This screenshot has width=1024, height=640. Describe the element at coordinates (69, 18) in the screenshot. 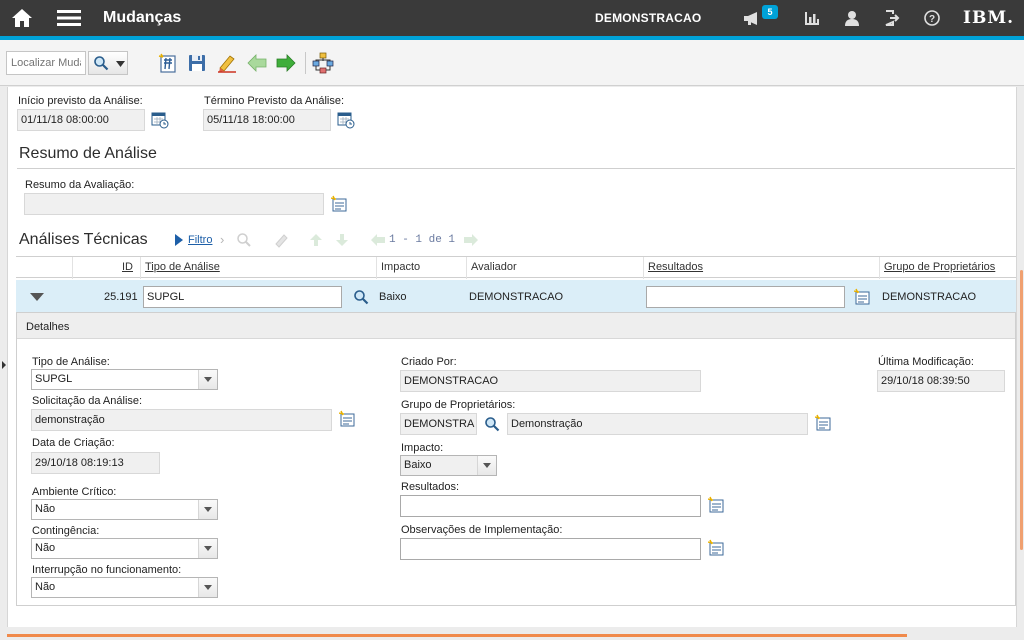

I see `hamburger-menu-icon` at that location.